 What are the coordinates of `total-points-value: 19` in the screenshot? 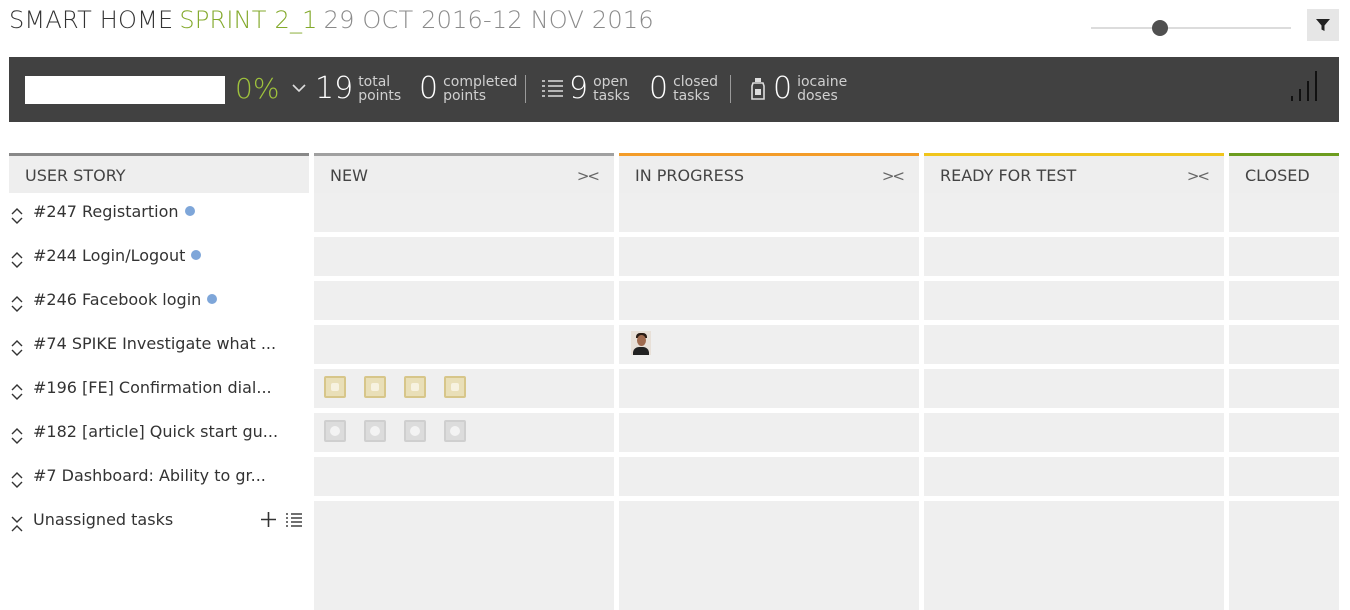 It's located at (334, 88).